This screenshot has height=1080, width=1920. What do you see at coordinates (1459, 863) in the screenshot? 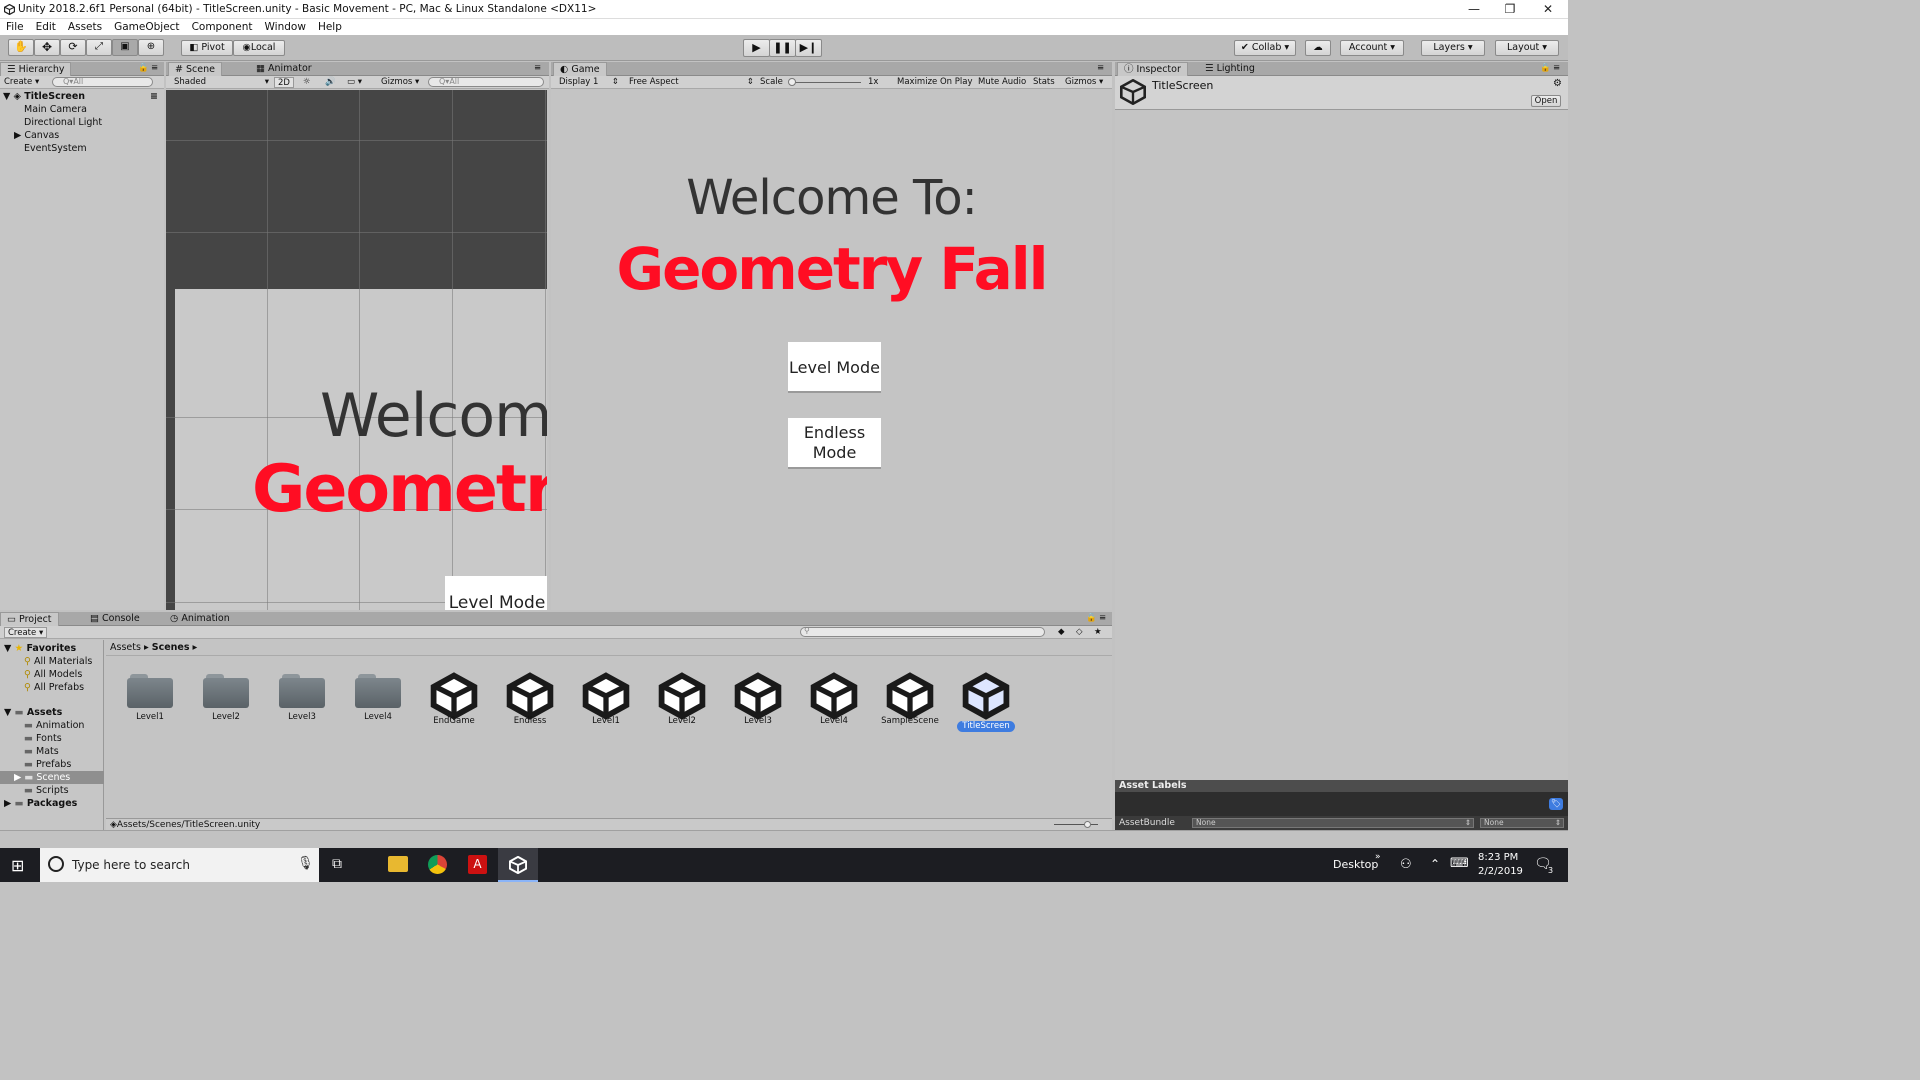
I see `keyboard-icon: ⌨` at bounding box center [1459, 863].